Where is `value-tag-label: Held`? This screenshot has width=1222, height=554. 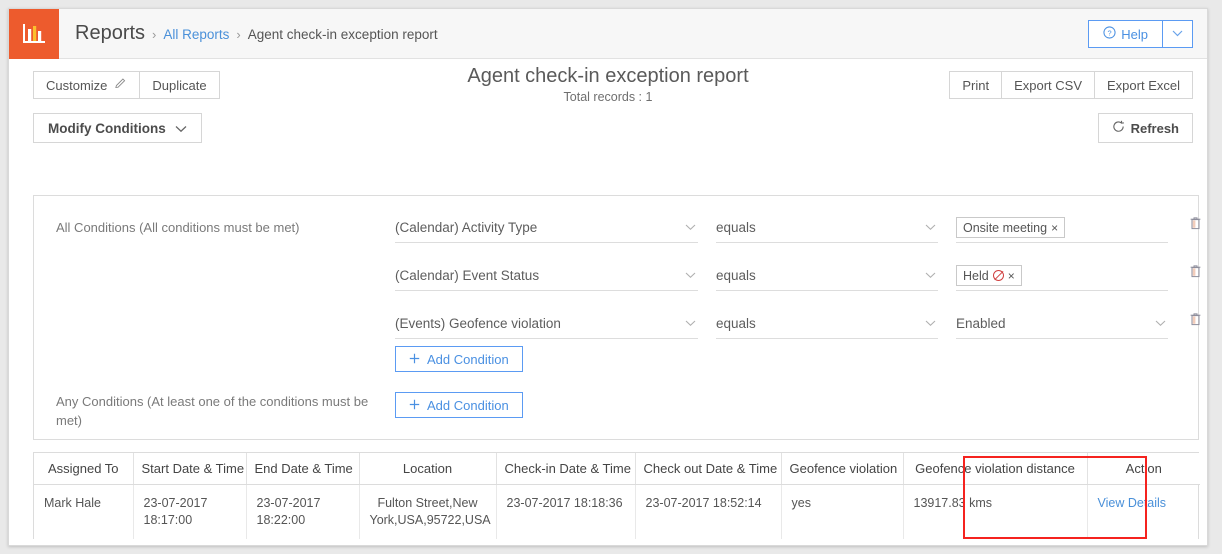 value-tag-label: Held is located at coordinates (976, 275).